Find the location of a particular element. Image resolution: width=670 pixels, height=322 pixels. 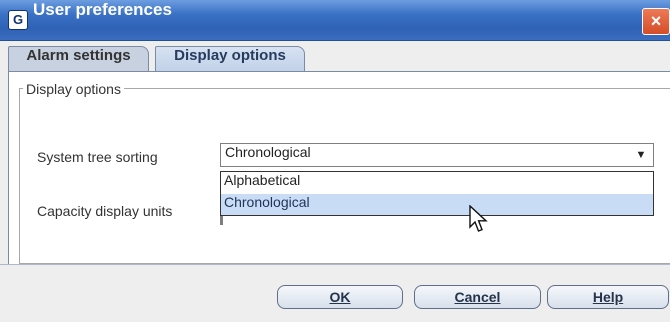

cancel-button: Cancel is located at coordinates (477, 297).